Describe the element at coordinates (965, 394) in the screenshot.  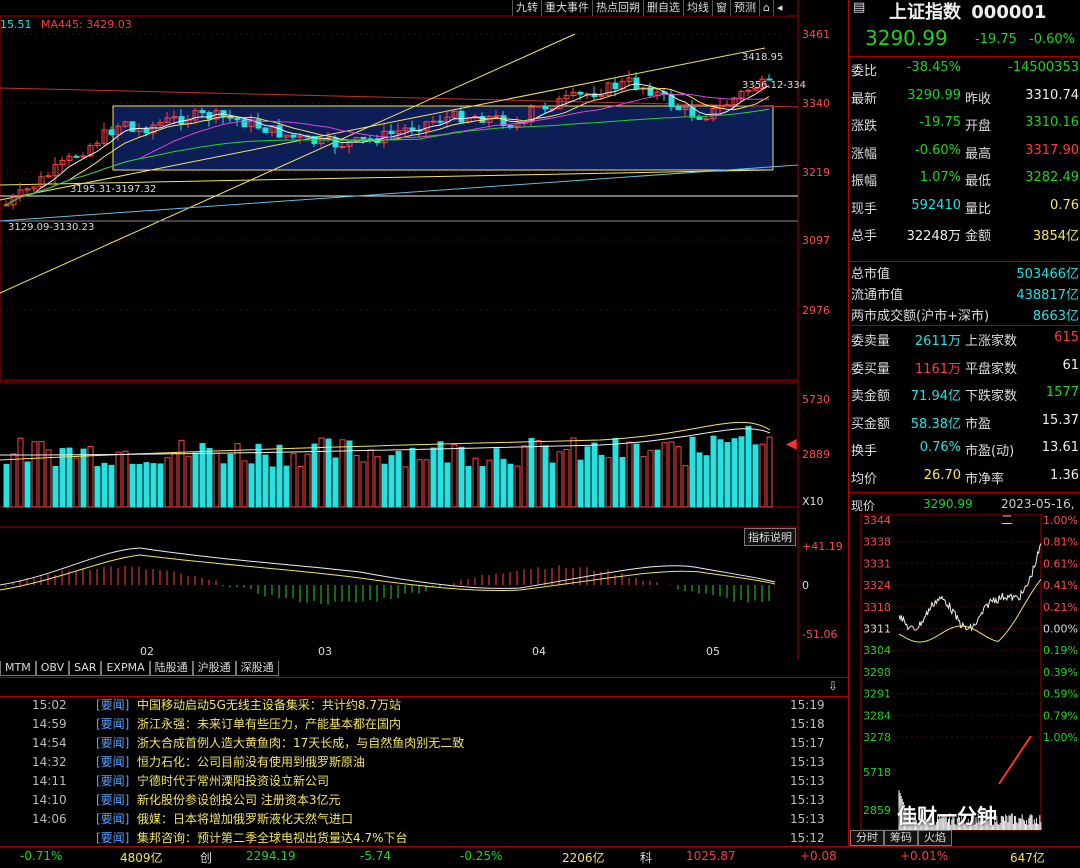
I see `quote-row: 卖金额 71.94亿 下跌家数 1577` at that location.